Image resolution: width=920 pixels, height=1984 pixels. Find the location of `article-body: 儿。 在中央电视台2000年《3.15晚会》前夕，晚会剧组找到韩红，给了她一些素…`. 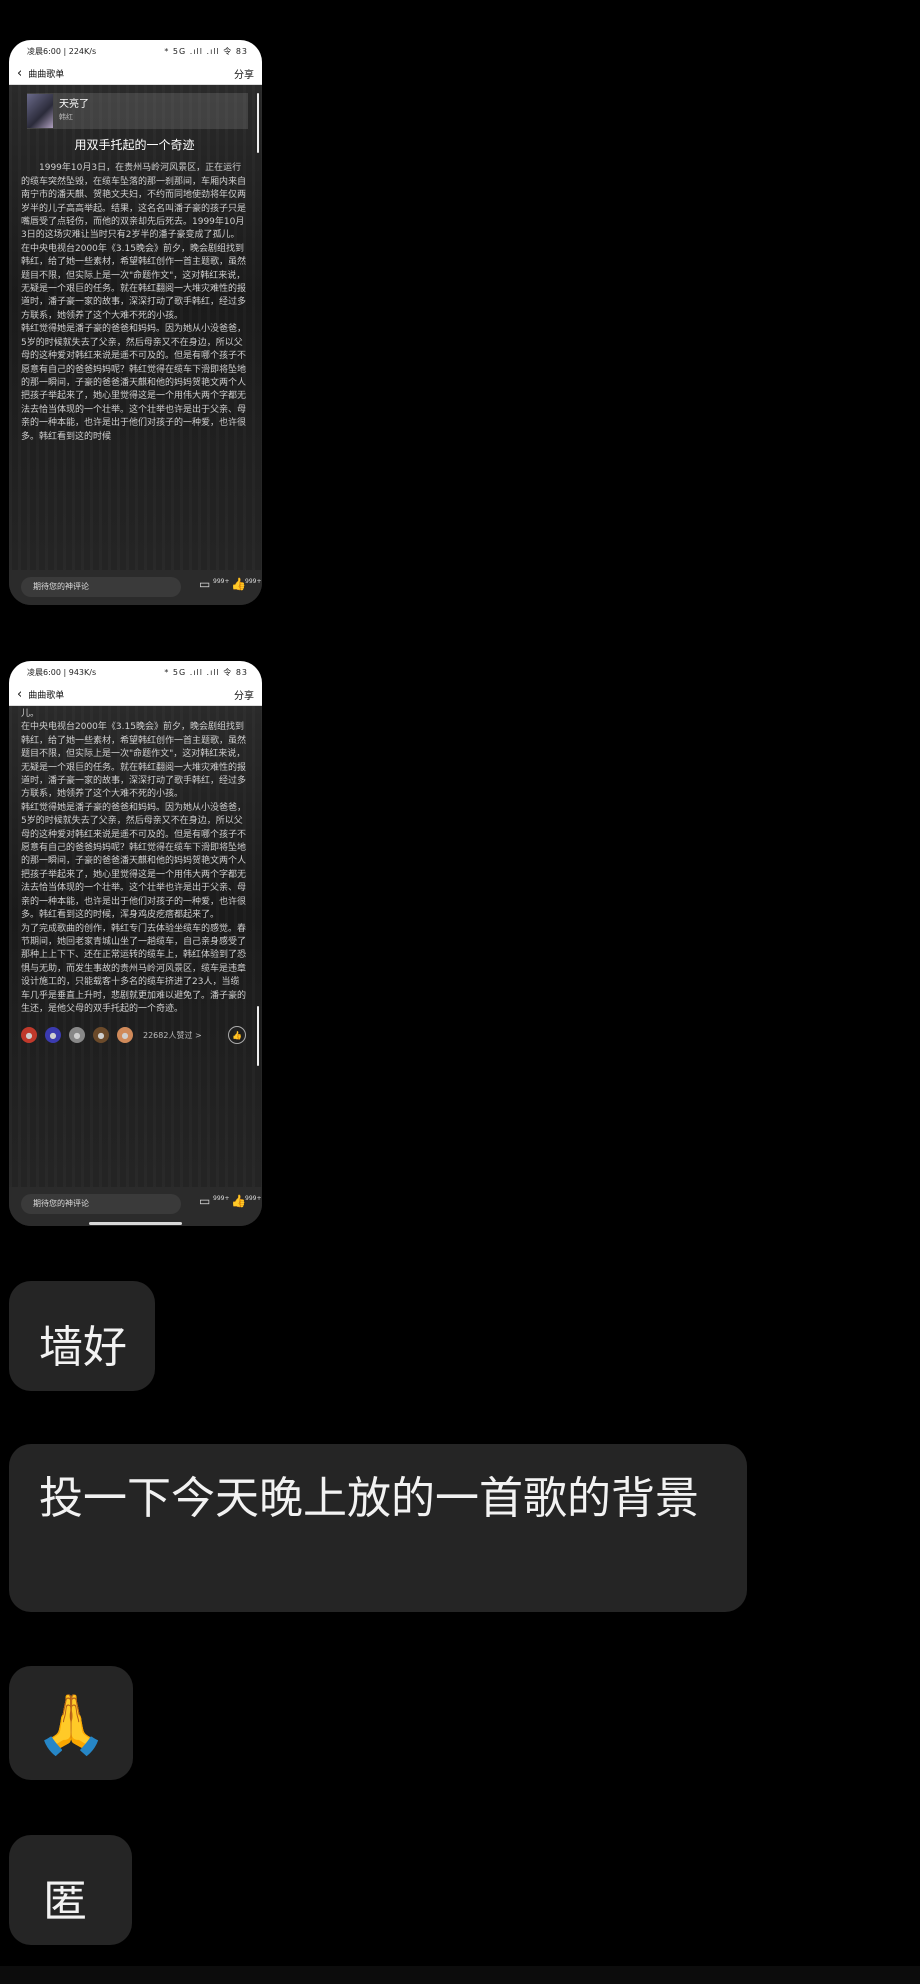

article-body: 儿。 在中央电视台2000年《3.15晚会》前夕，晚会剧组找到韩红，给了她一些素… is located at coordinates (135, 966).